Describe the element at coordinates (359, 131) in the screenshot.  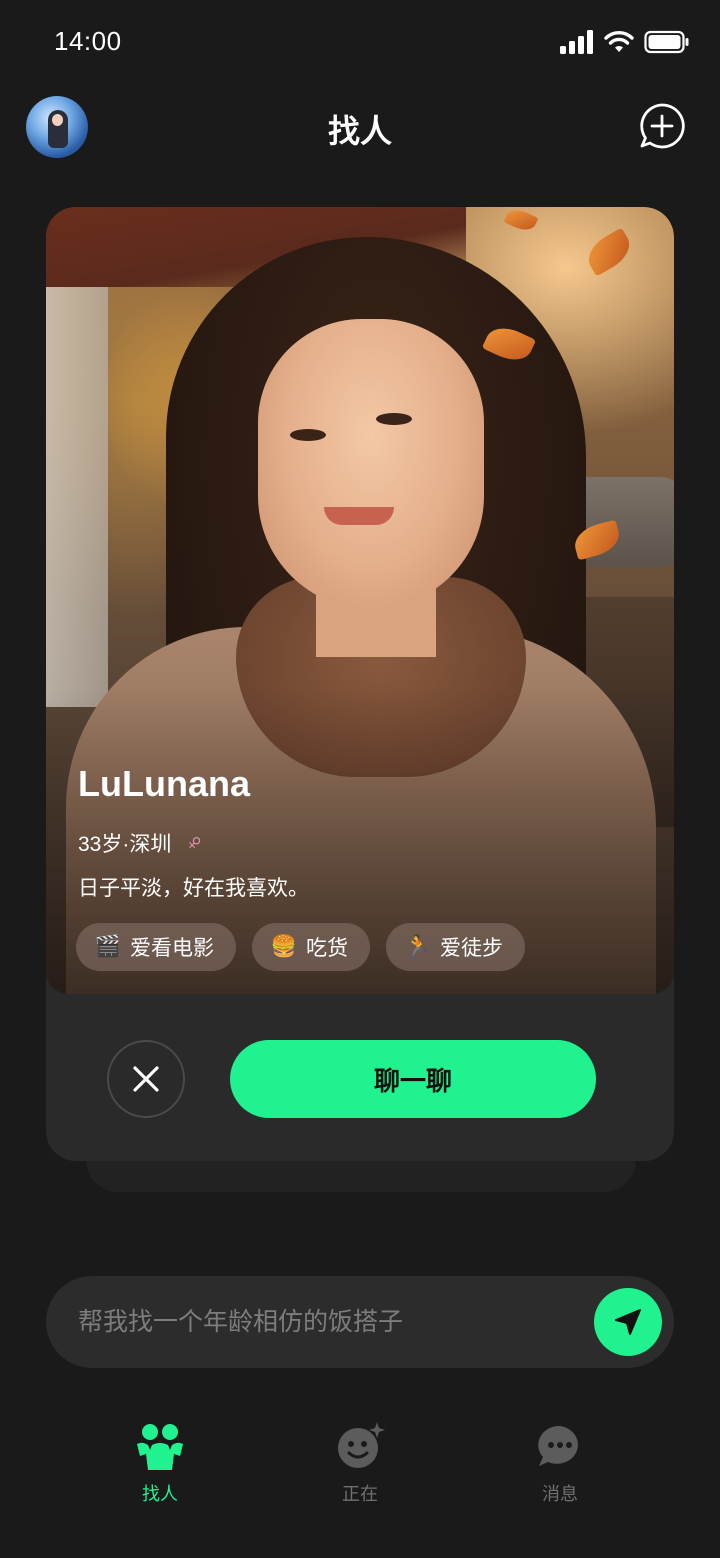
I see `page-title: 找人` at that location.